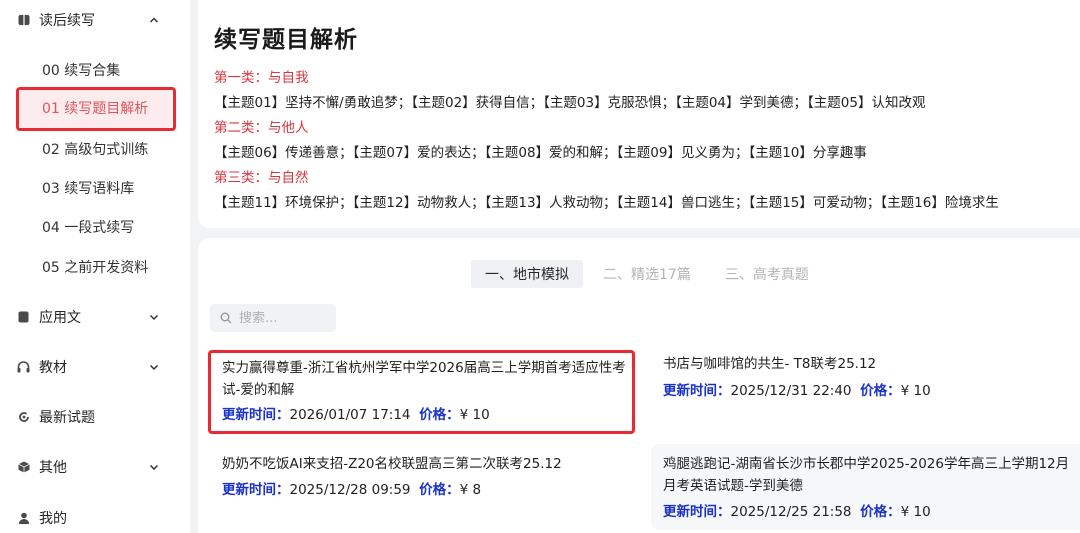  What do you see at coordinates (527, 274) in the screenshot?
I see `tab-city-mock: 一、地市模拟` at bounding box center [527, 274].